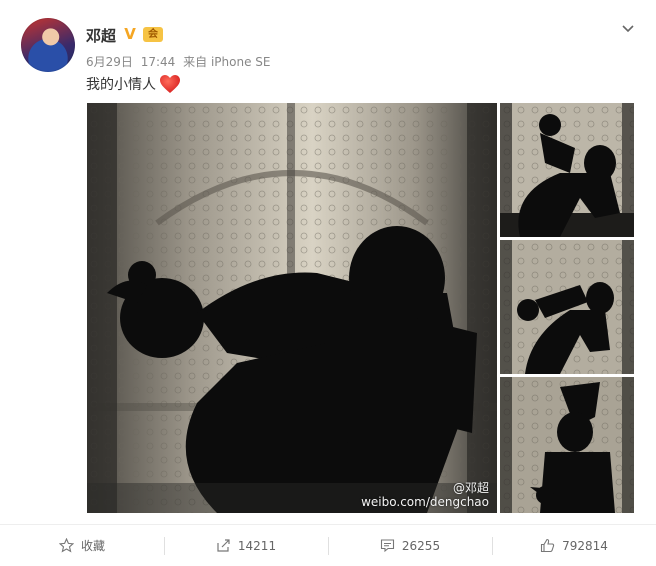 The width and height of the screenshot is (656, 566). I want to click on thumbs-up-icon, so click(547, 545).